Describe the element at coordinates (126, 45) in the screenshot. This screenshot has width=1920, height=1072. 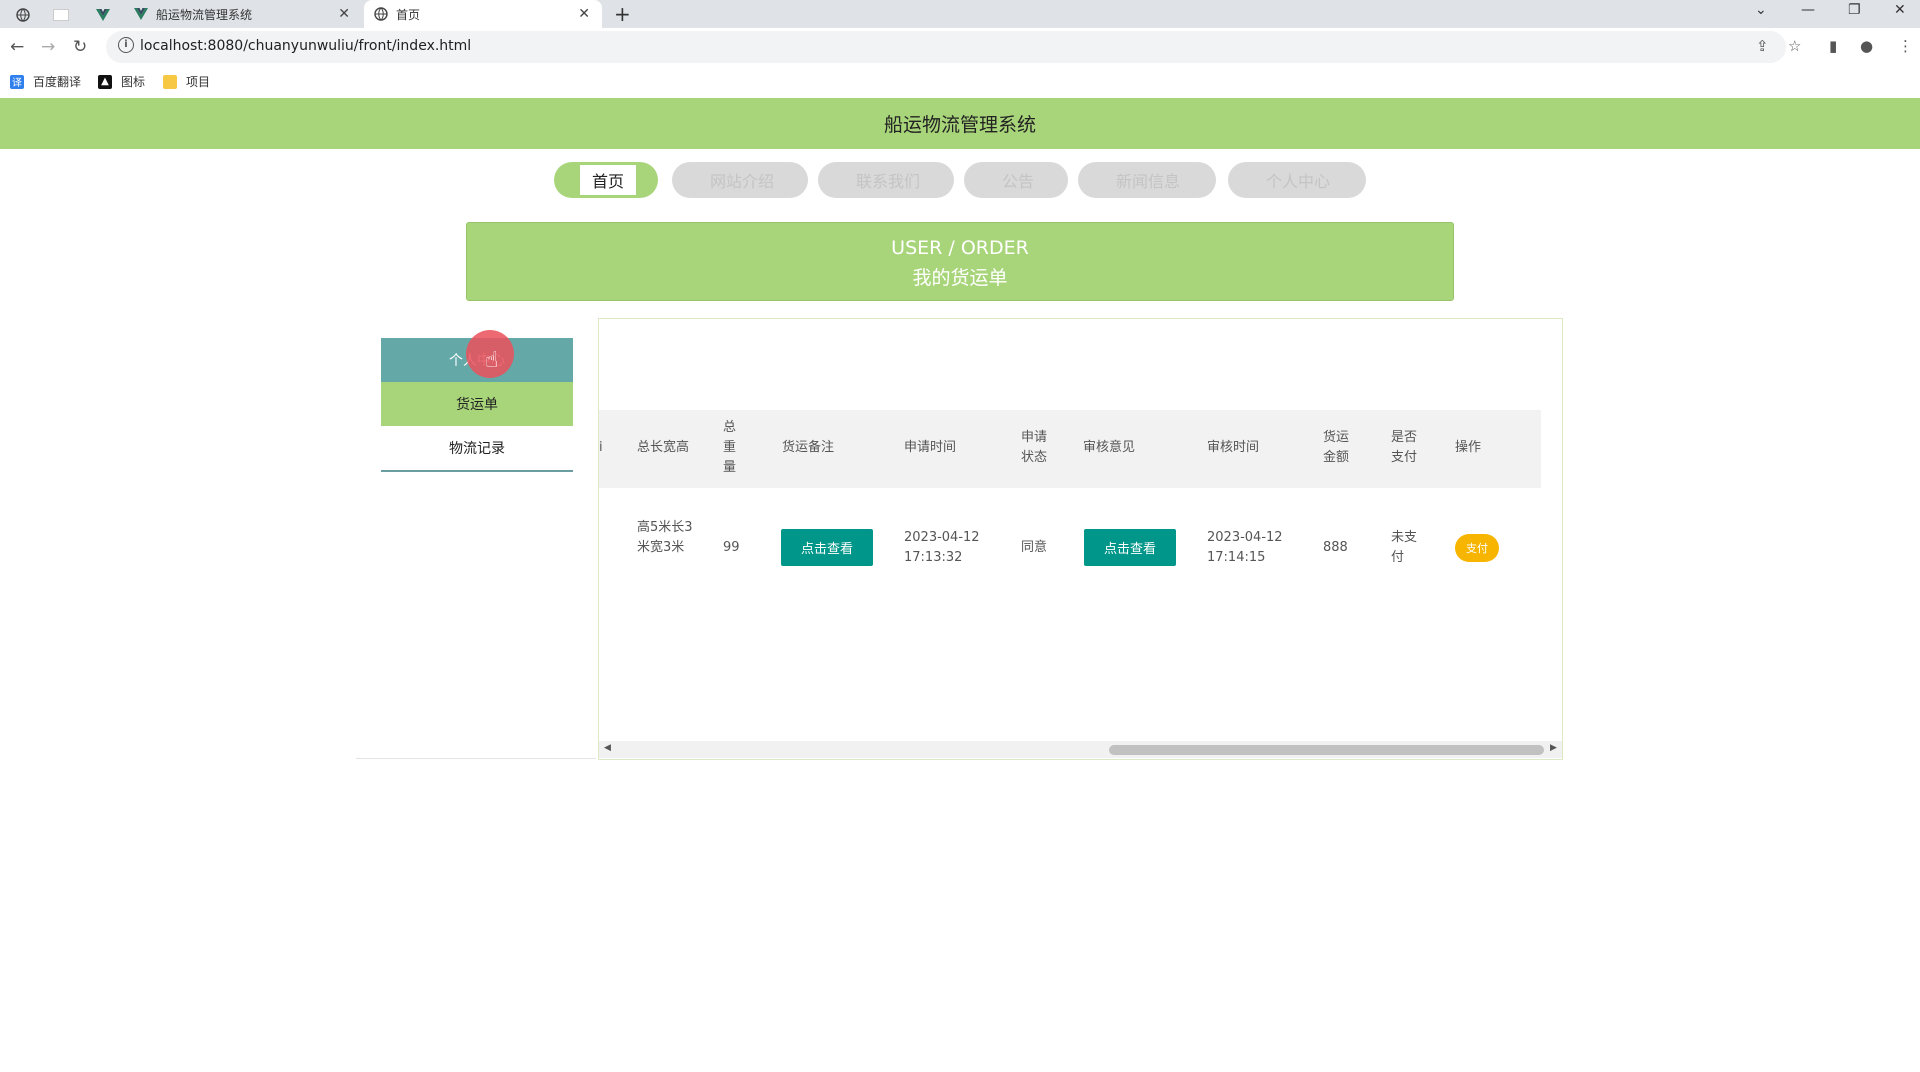
I see `info-icon: i` at that location.